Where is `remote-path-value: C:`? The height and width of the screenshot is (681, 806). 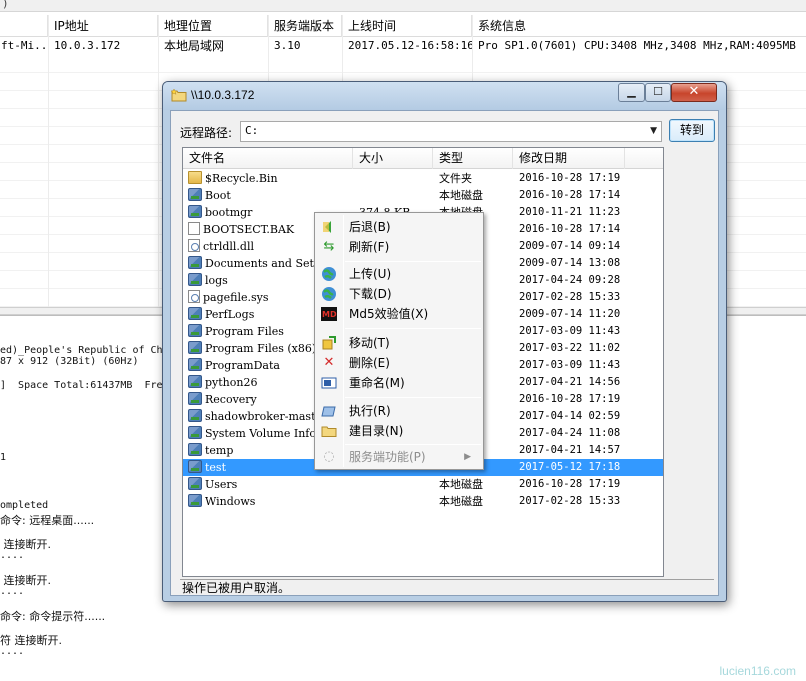 remote-path-value: C: is located at coordinates (252, 130).